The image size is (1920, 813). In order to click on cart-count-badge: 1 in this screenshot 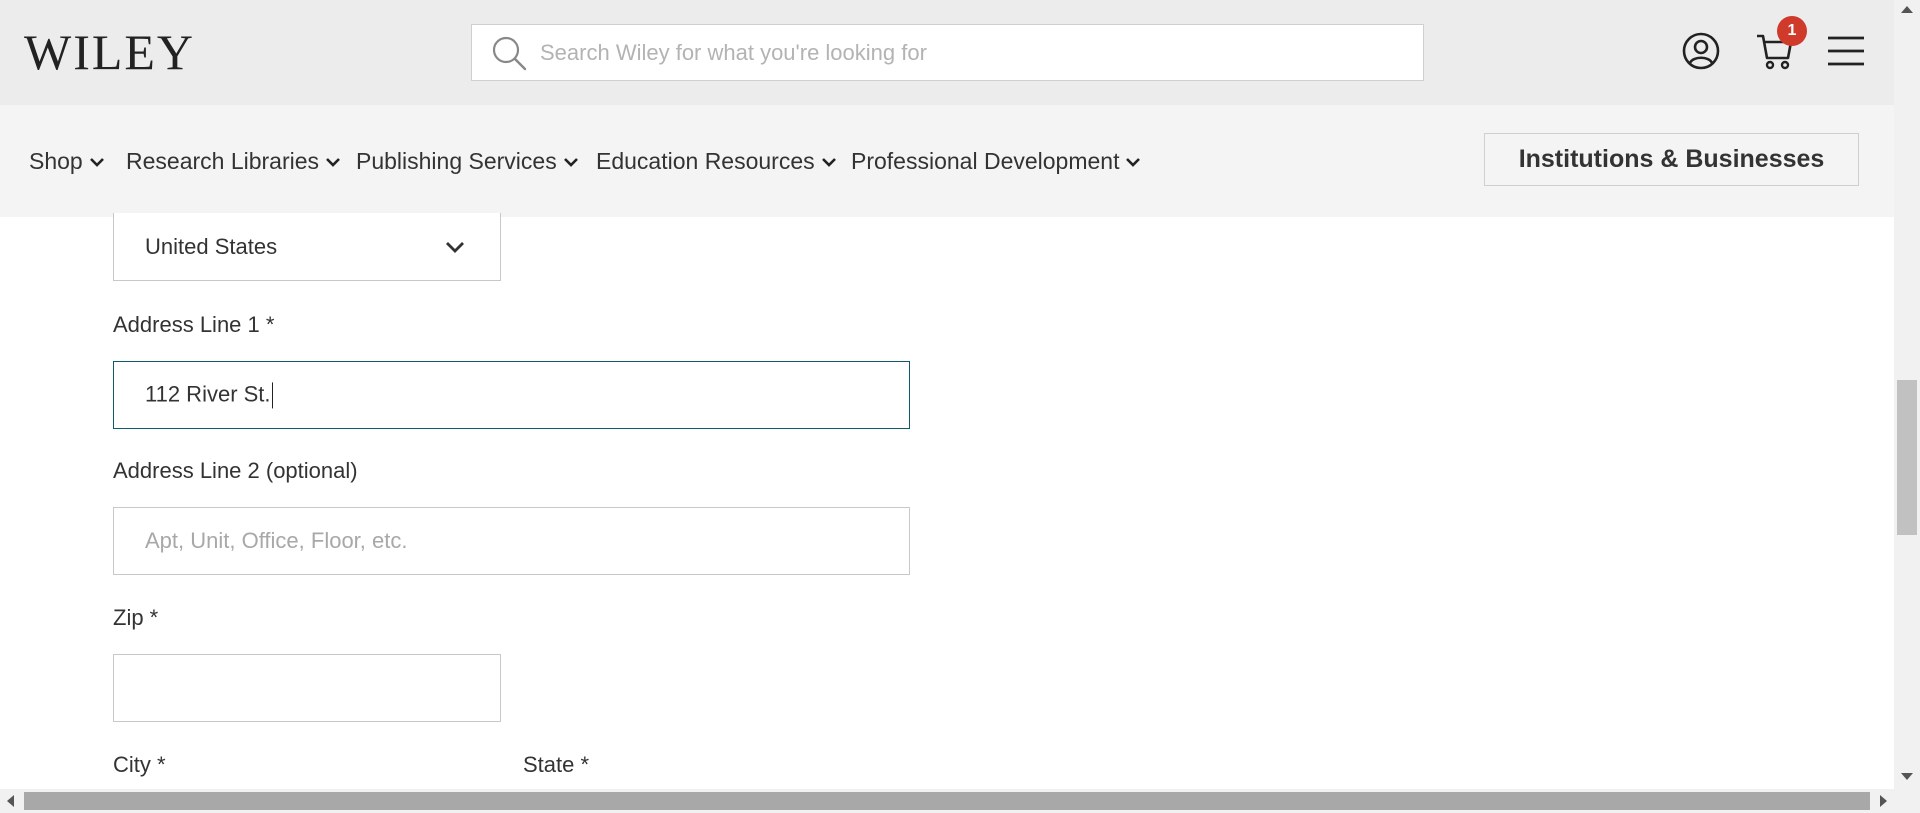, I will do `click(1792, 31)`.